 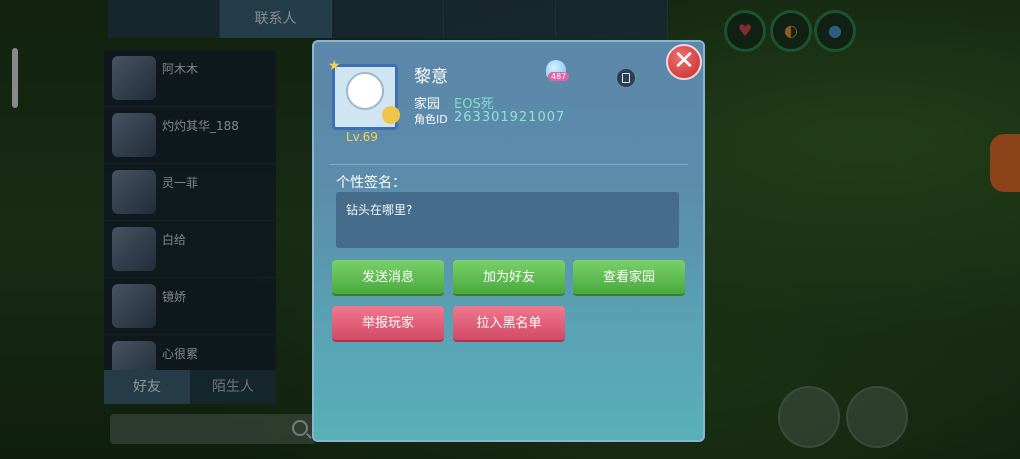 I want to click on star-icon: ★, so click(x=334, y=66).